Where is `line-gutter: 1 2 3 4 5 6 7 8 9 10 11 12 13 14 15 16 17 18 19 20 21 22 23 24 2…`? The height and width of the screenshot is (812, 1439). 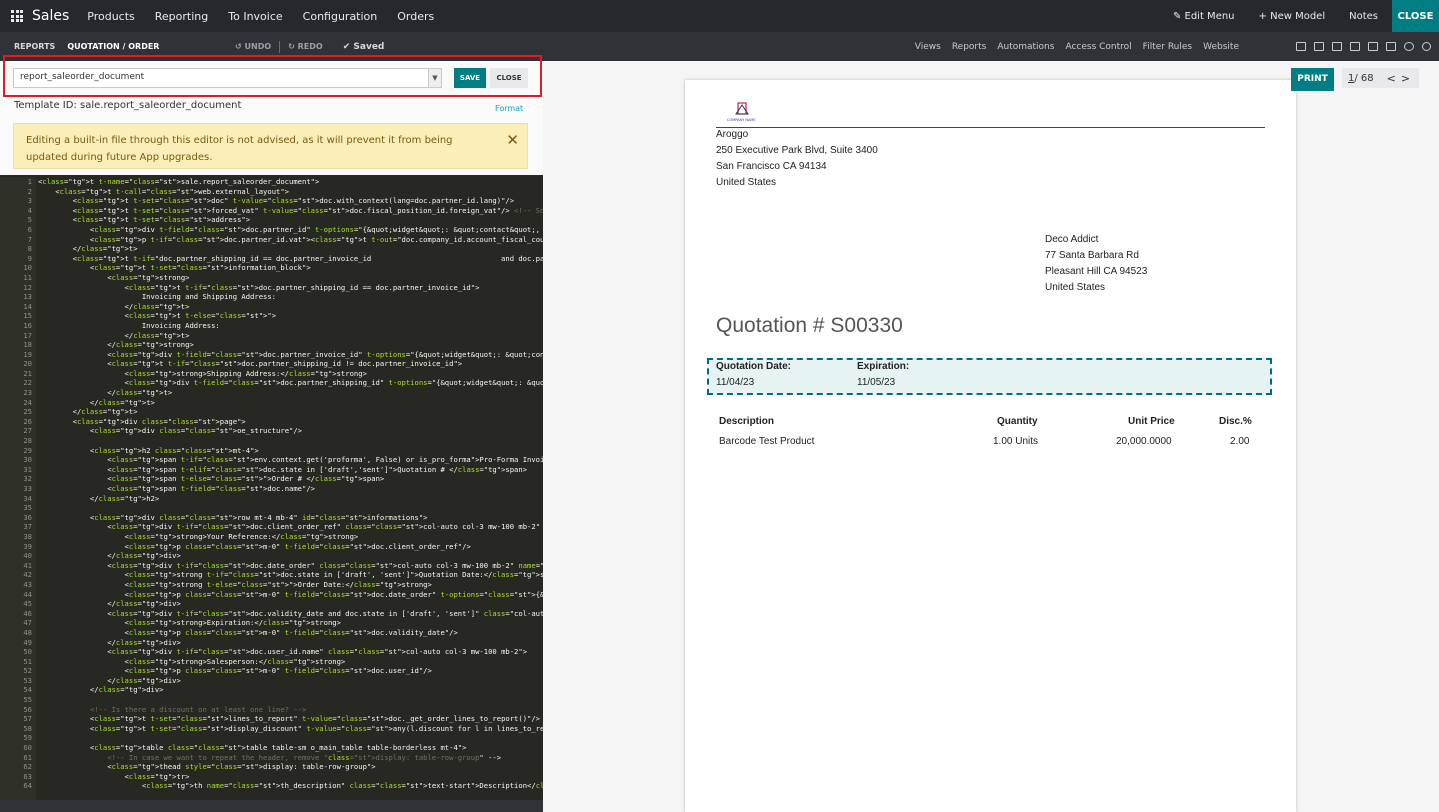
line-gutter: 1 2 3 4 5 6 7 8 9 10 11 12 13 14 15 16 17 18 19 20 21 22 23 24 2… is located at coordinates (18, 488).